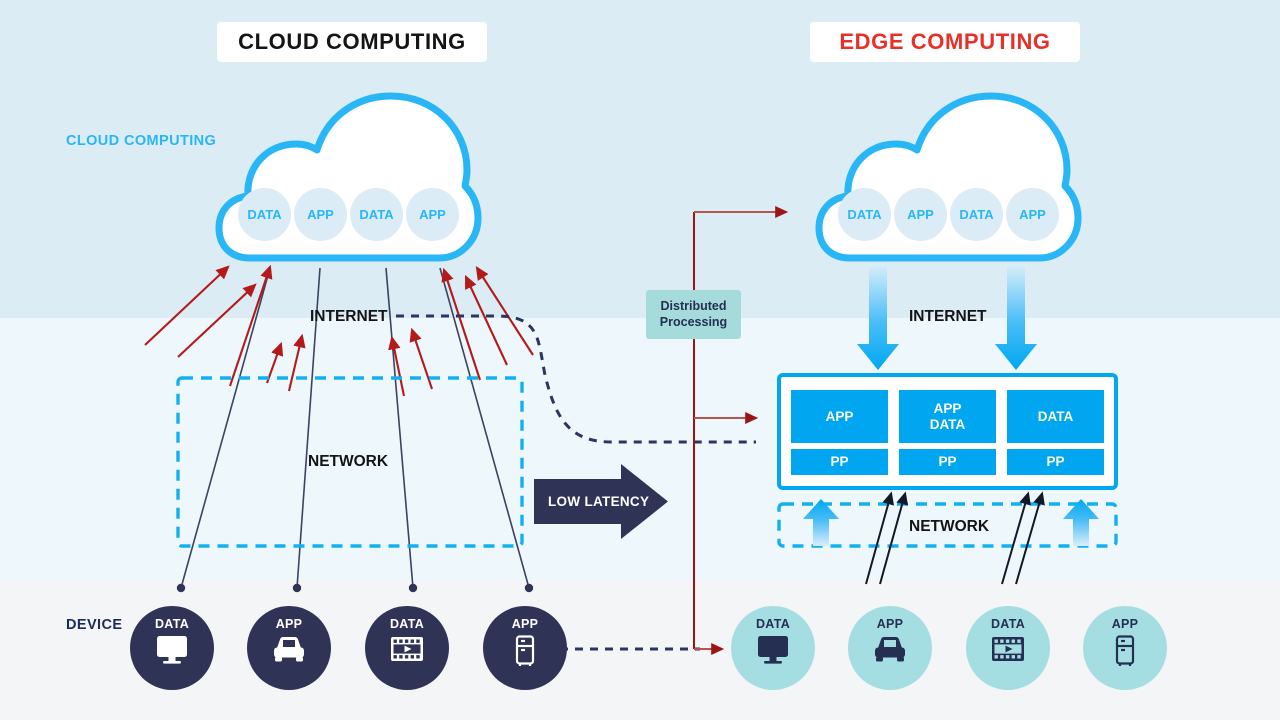 This screenshot has width=1280, height=720. I want to click on device-to-edge-arrows-right, so click(955, 538).